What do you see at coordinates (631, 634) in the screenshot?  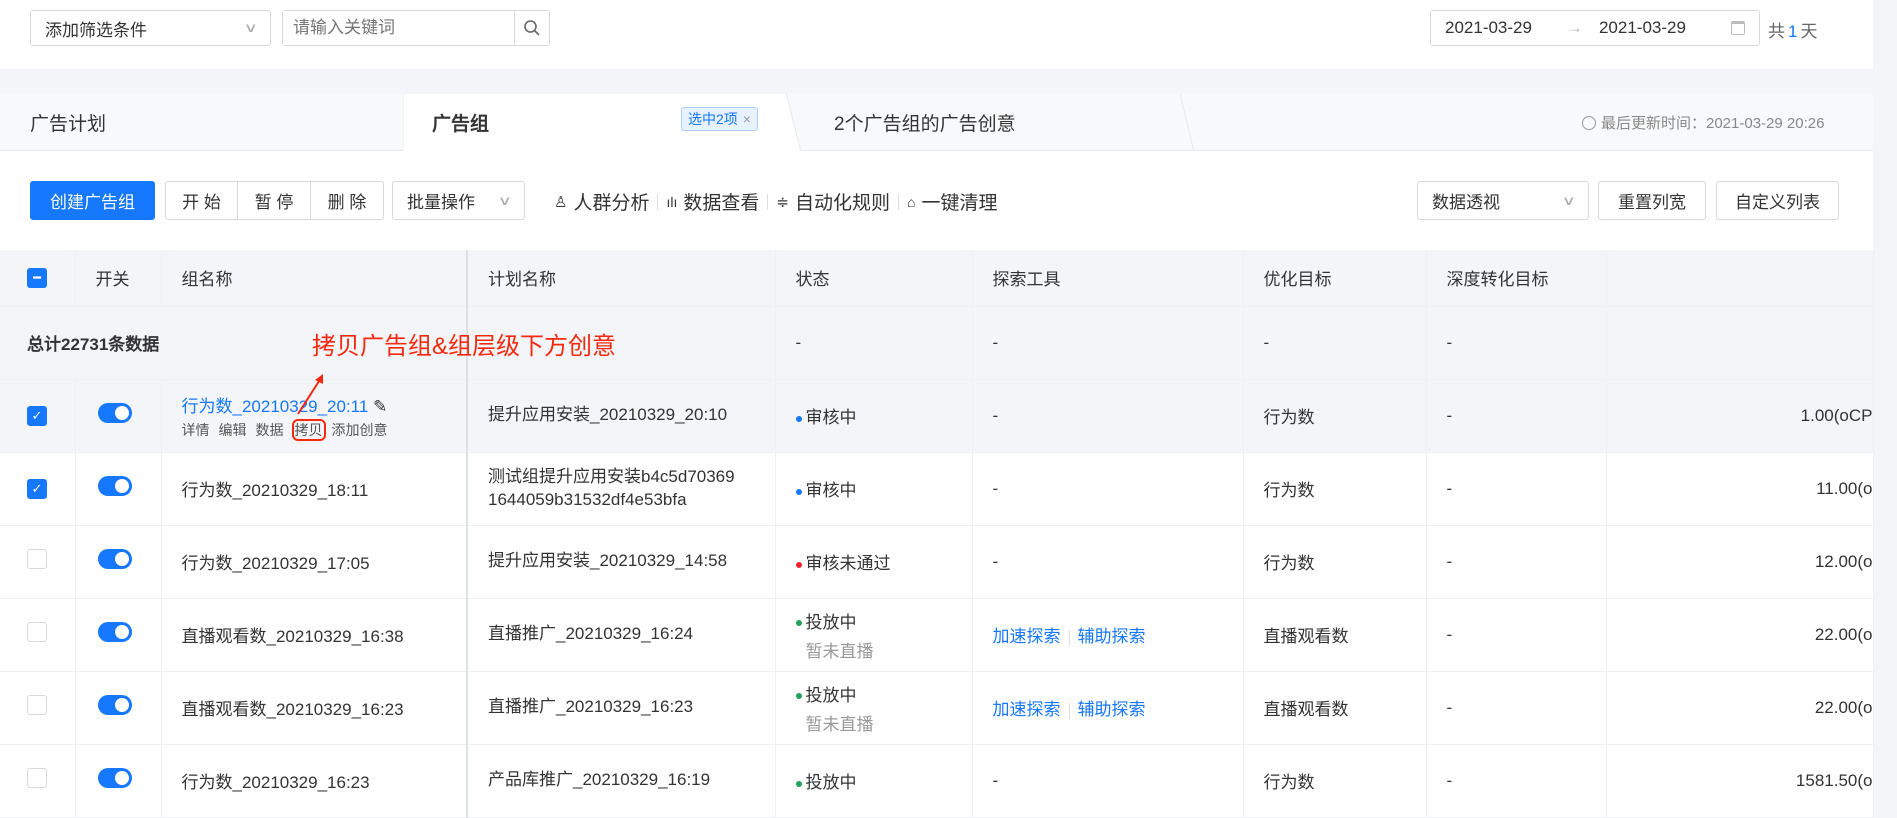 I see `plan-name: 直播推广_20210329_16:24` at bounding box center [631, 634].